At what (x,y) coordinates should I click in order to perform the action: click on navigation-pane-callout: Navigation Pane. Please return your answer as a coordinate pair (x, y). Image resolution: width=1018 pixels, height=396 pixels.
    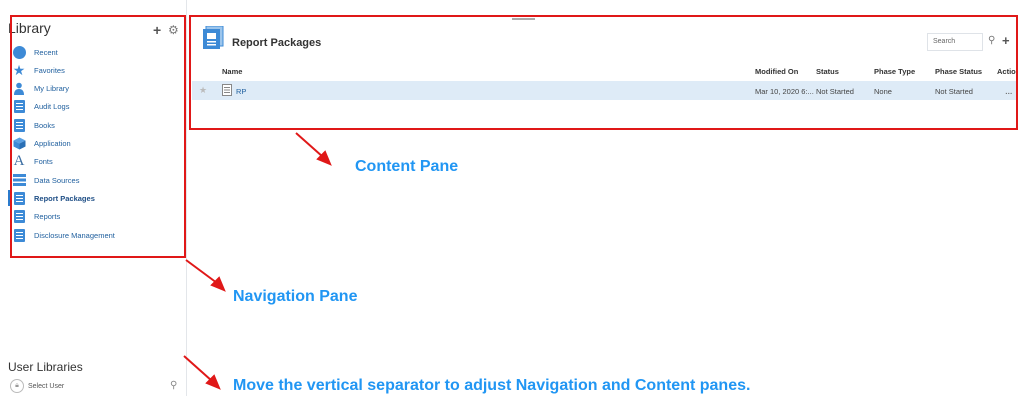
    Looking at the image, I should click on (295, 296).